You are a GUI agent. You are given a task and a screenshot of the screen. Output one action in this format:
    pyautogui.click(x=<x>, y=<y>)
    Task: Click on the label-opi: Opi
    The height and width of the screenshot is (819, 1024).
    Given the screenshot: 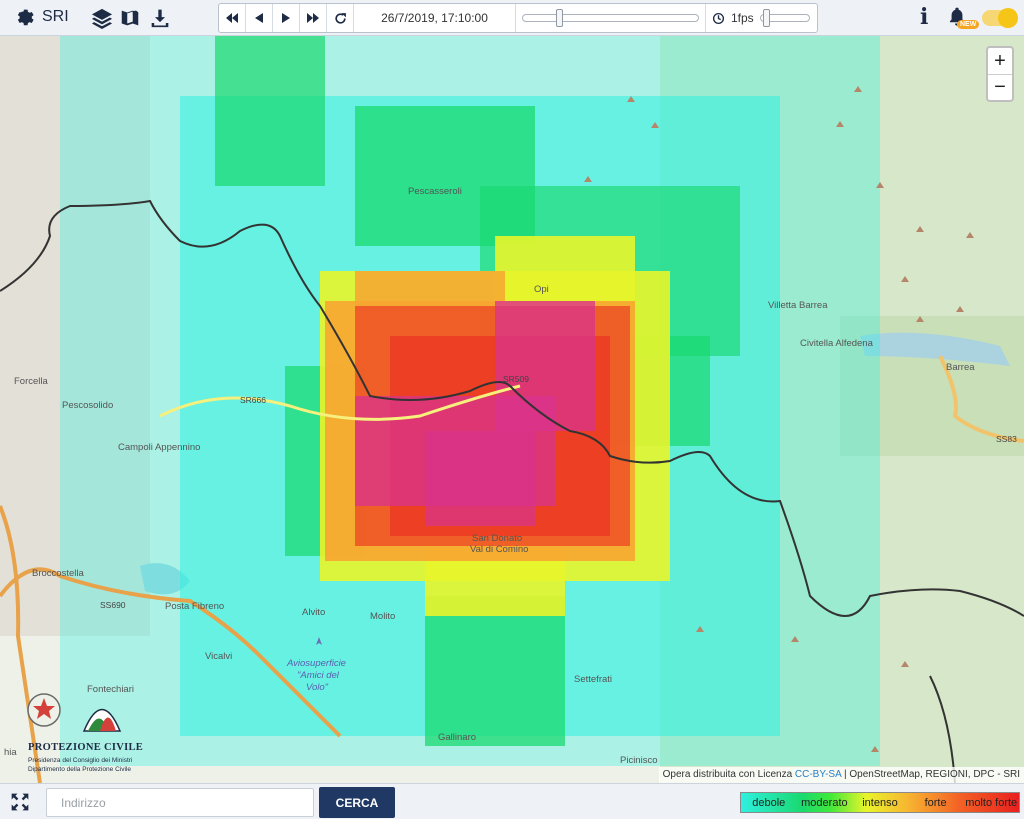 What is the action you would take?
    pyautogui.click(x=541, y=289)
    